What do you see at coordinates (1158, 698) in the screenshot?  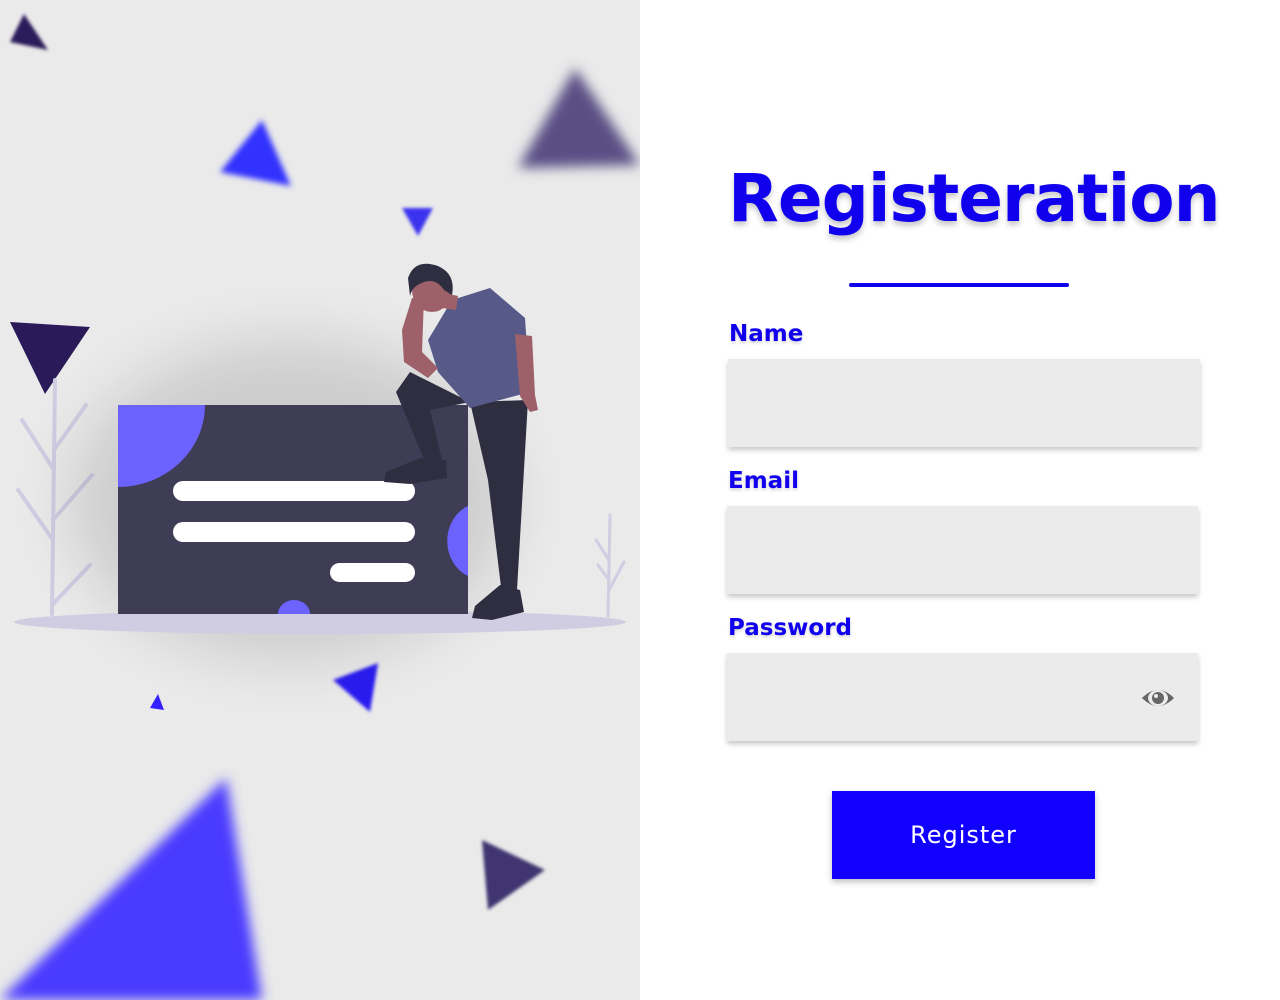 I see `eye-icon` at bounding box center [1158, 698].